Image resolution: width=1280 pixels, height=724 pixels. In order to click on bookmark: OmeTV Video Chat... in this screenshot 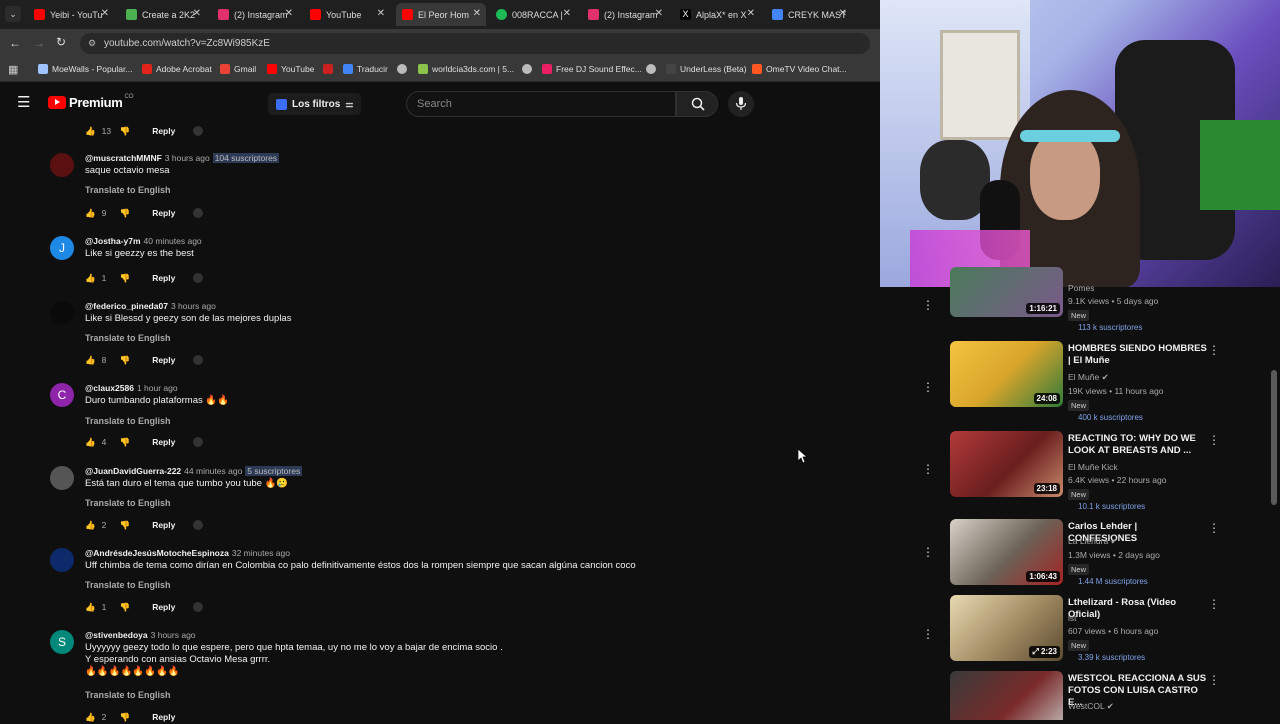, I will do `click(799, 69)`.